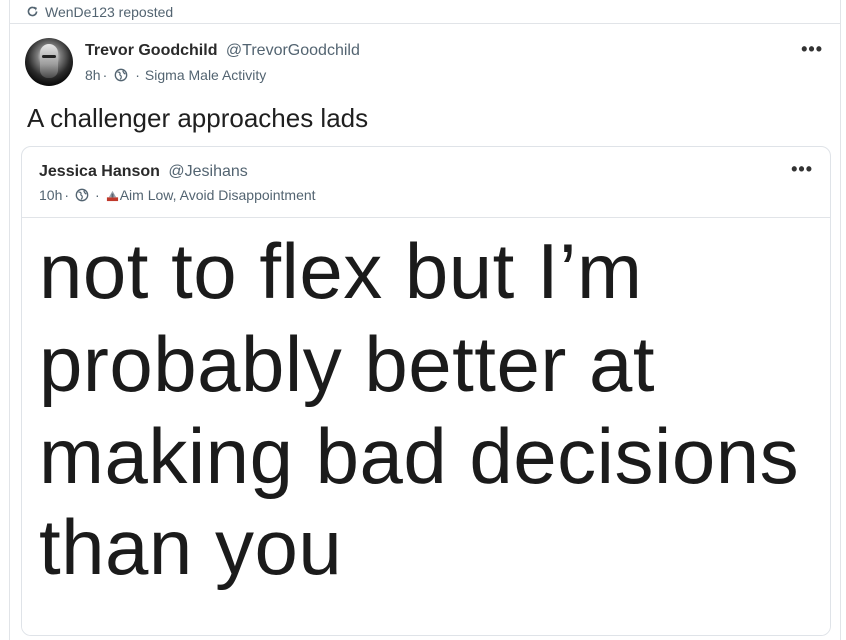  What do you see at coordinates (109, 12) in the screenshot?
I see `repost-text: WenDe123 reposted` at bounding box center [109, 12].